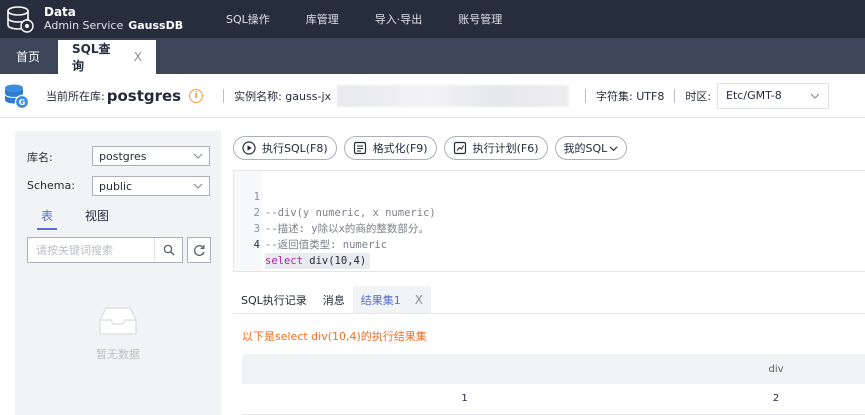 The width and height of the screenshot is (865, 415). Describe the element at coordinates (295, 148) in the screenshot. I see `execute-sql-label: 执行SQL(F8)` at that location.